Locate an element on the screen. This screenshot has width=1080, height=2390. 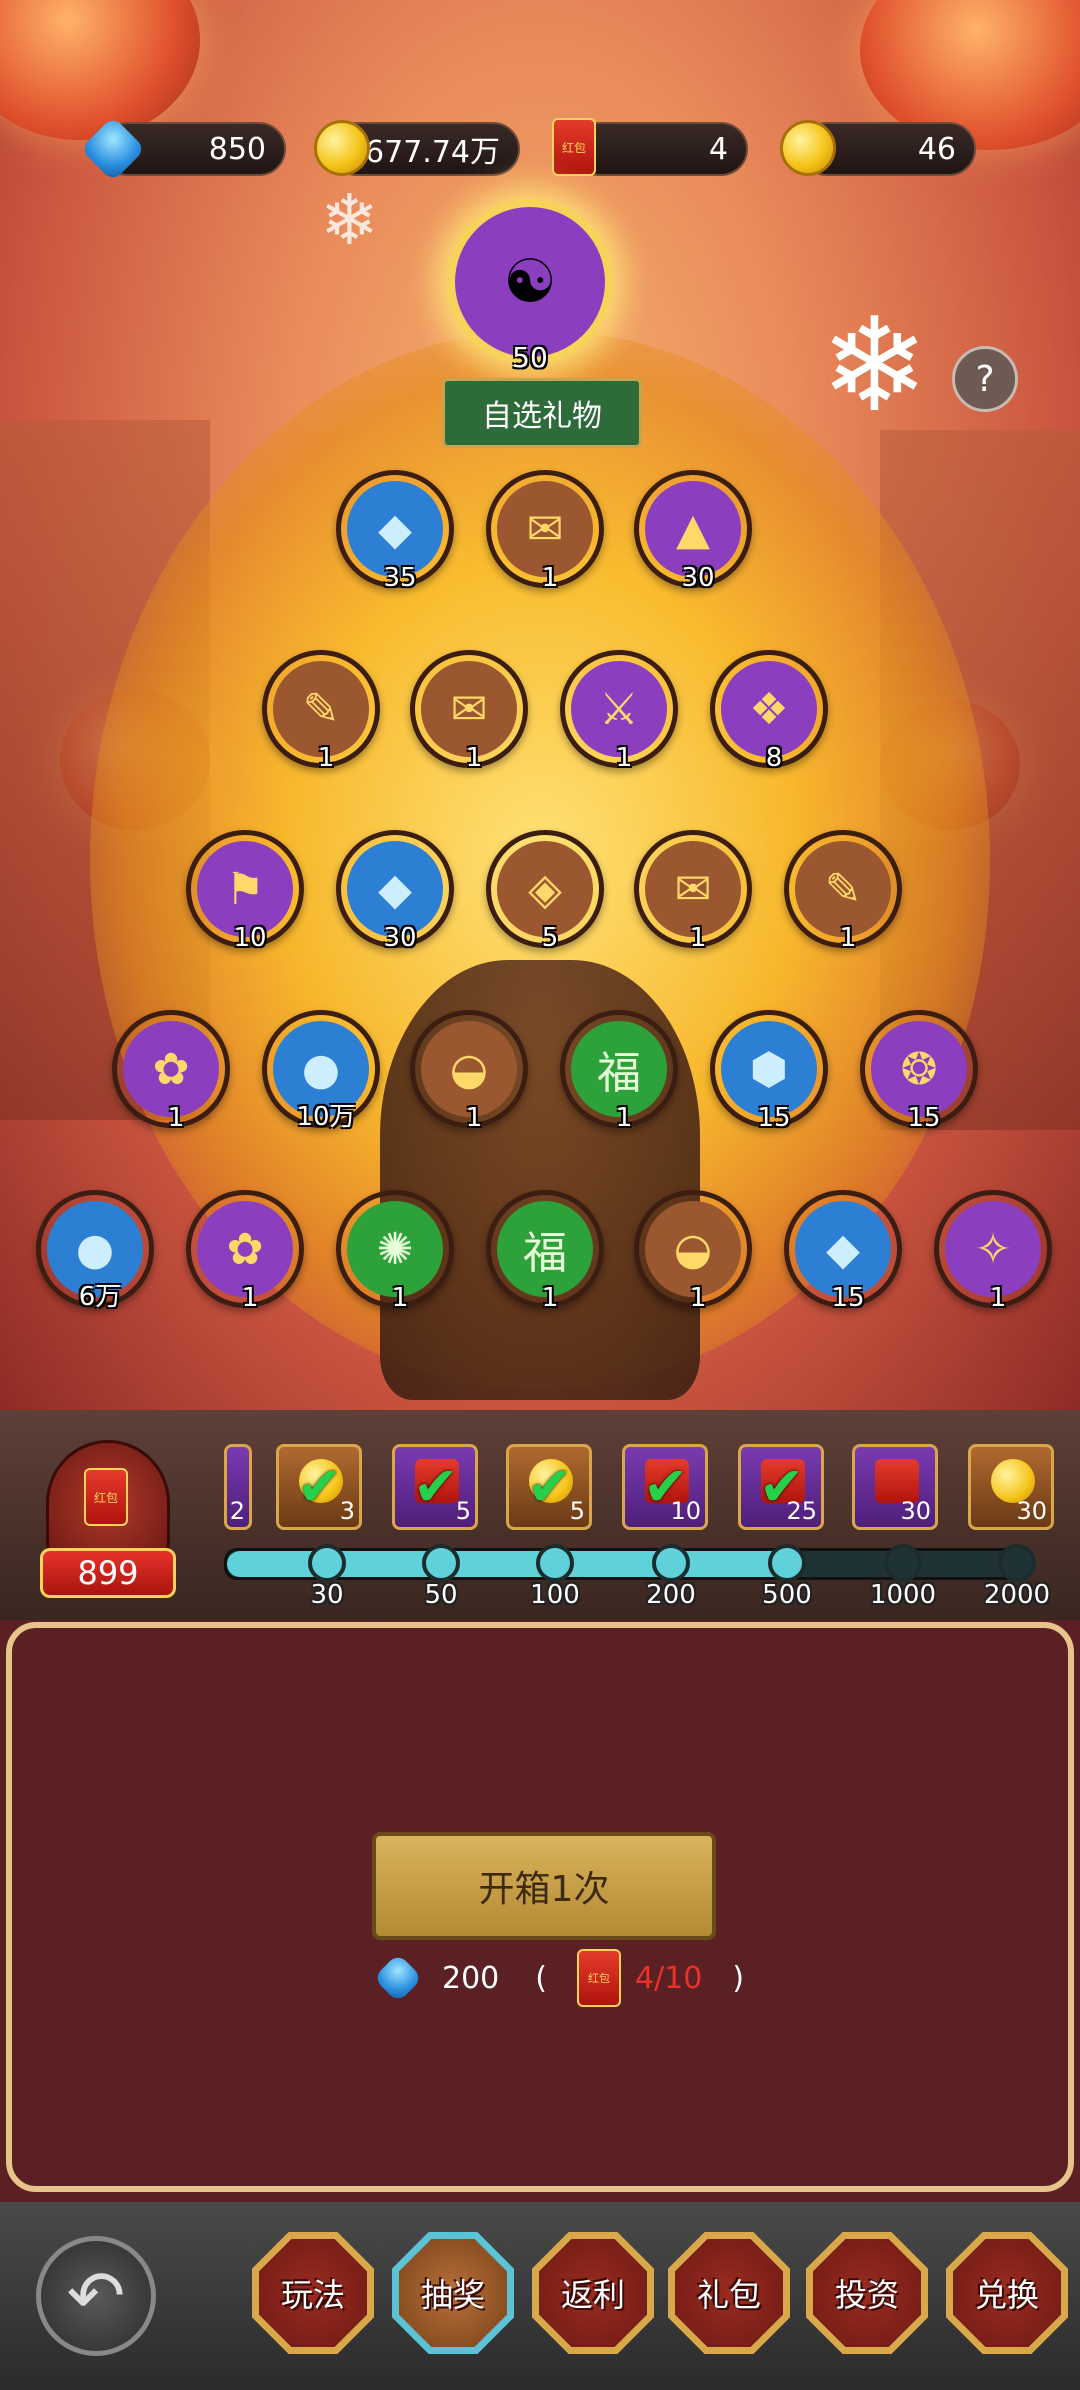
cost-diamonds: 200 is located at coordinates (471, 1978).